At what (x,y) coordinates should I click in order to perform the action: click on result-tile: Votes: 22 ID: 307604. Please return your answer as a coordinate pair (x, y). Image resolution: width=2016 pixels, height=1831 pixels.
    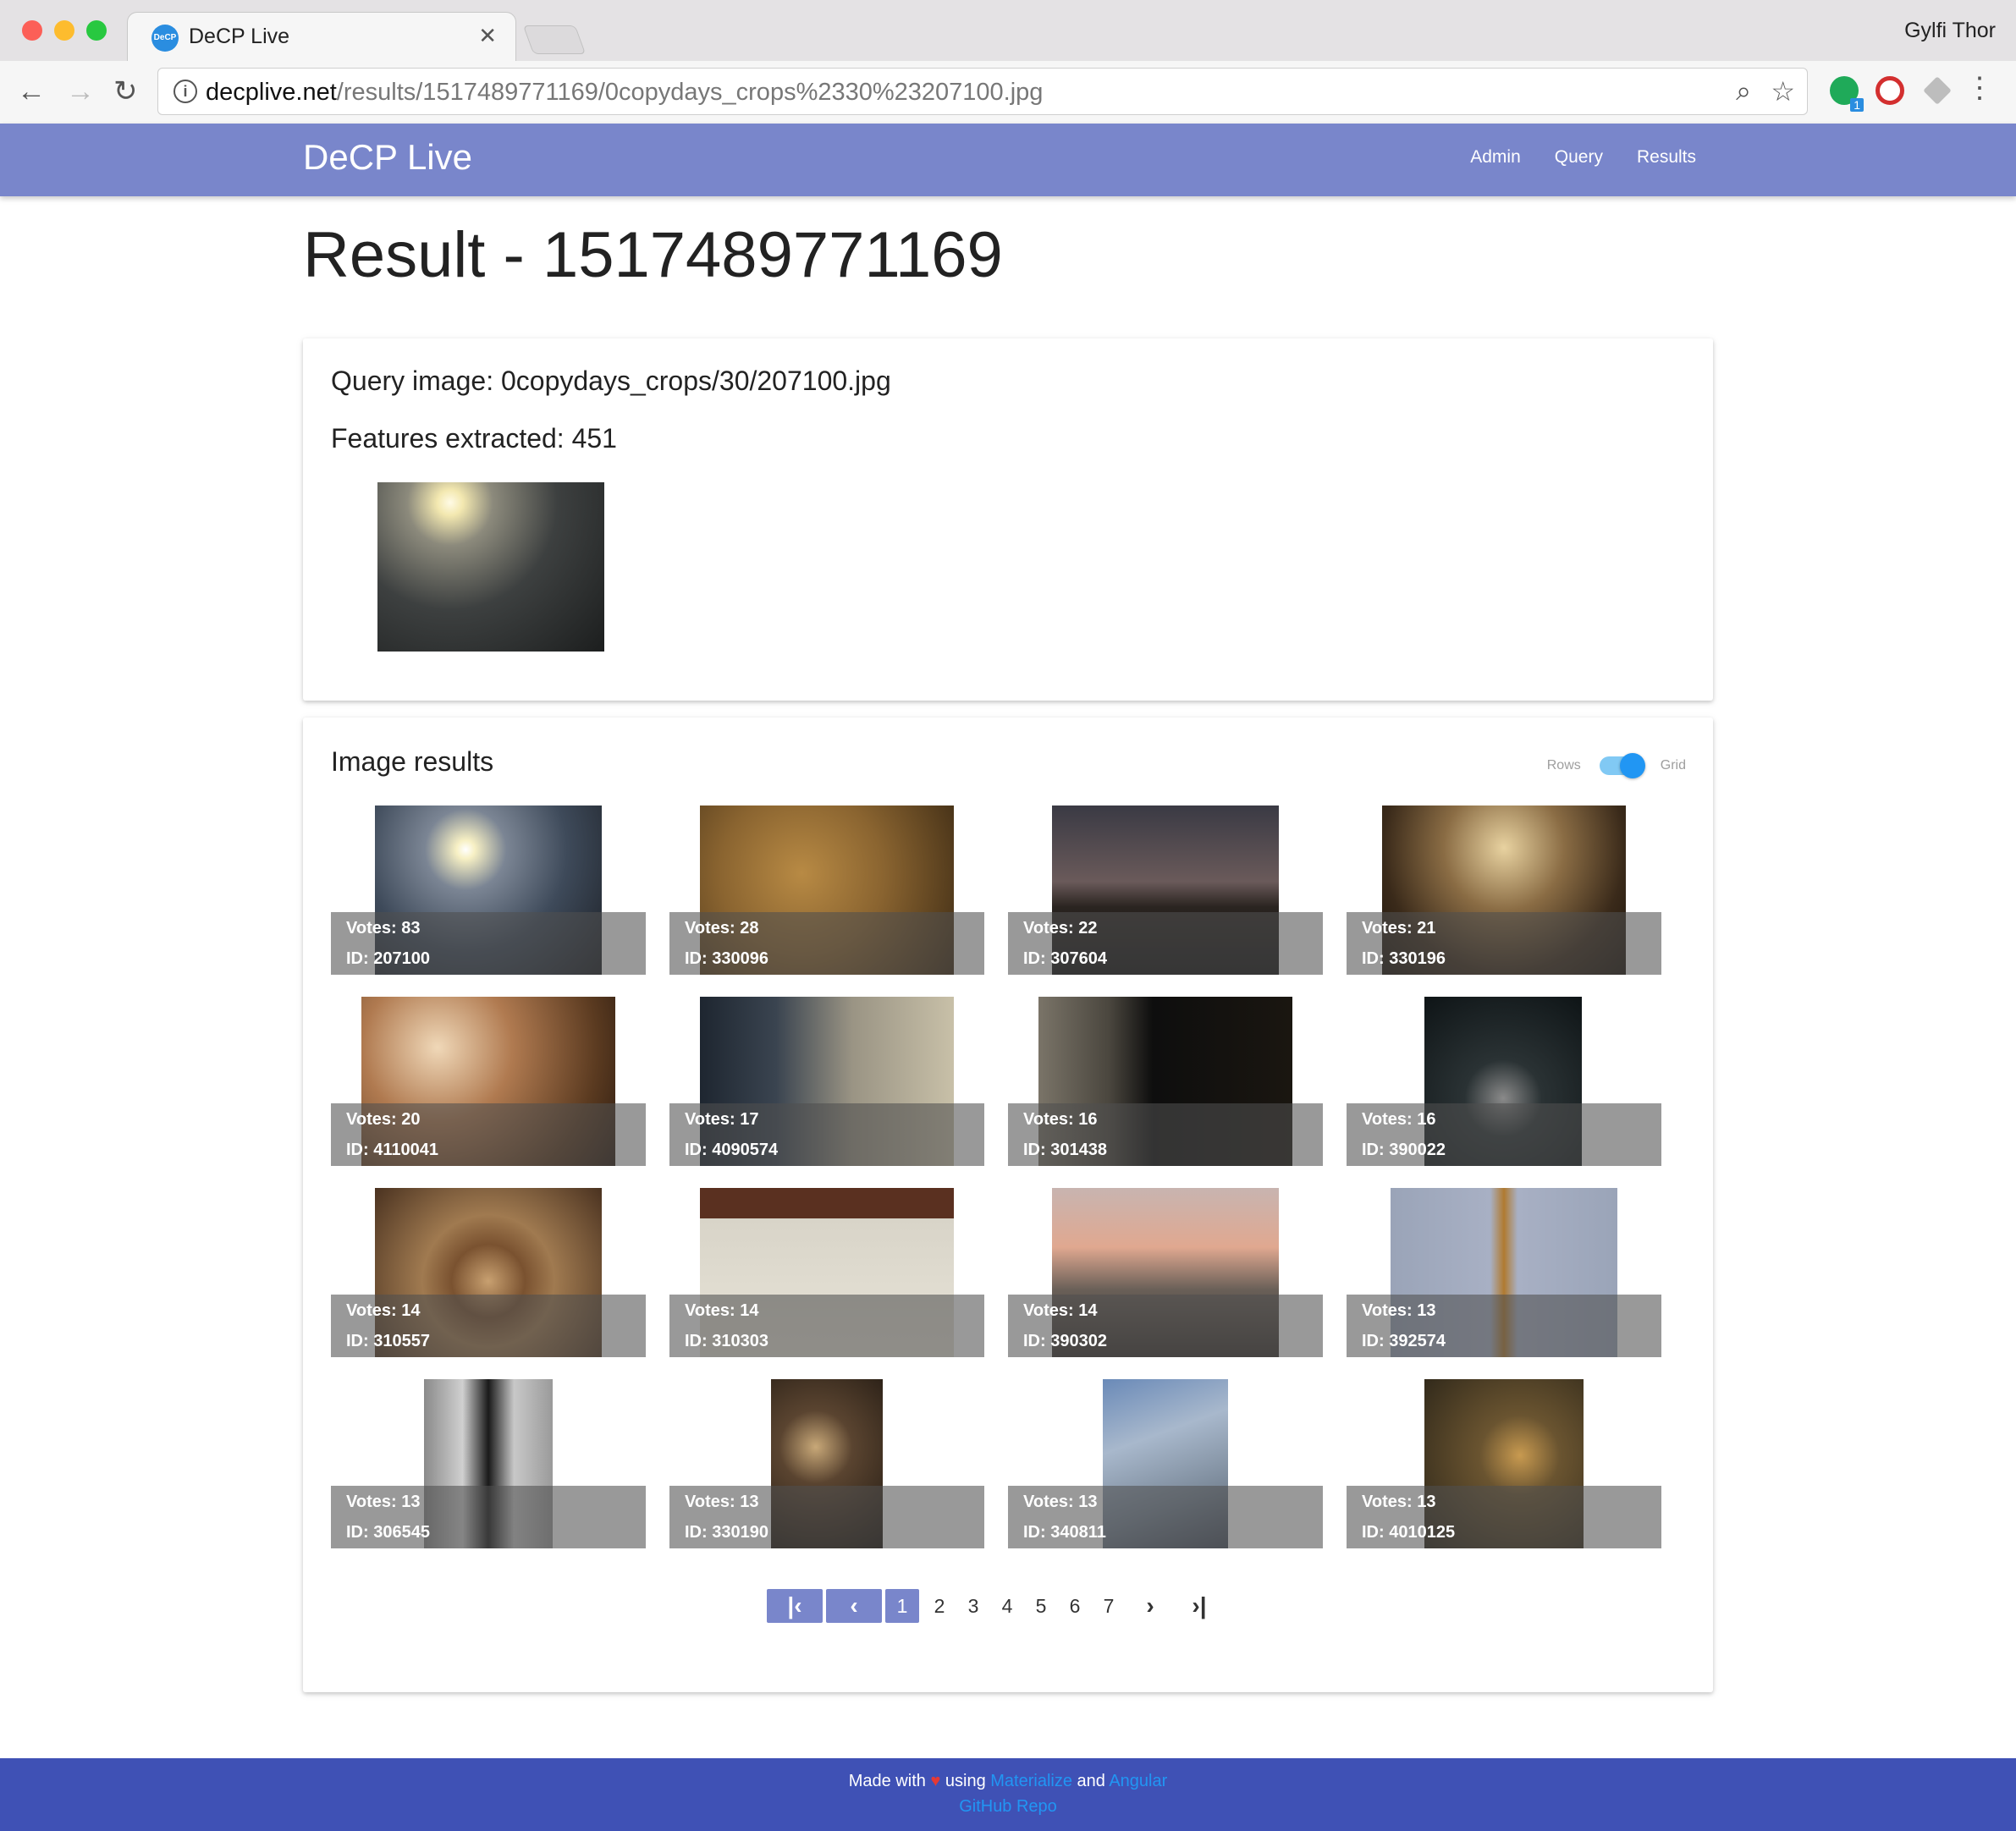
    Looking at the image, I should click on (1165, 890).